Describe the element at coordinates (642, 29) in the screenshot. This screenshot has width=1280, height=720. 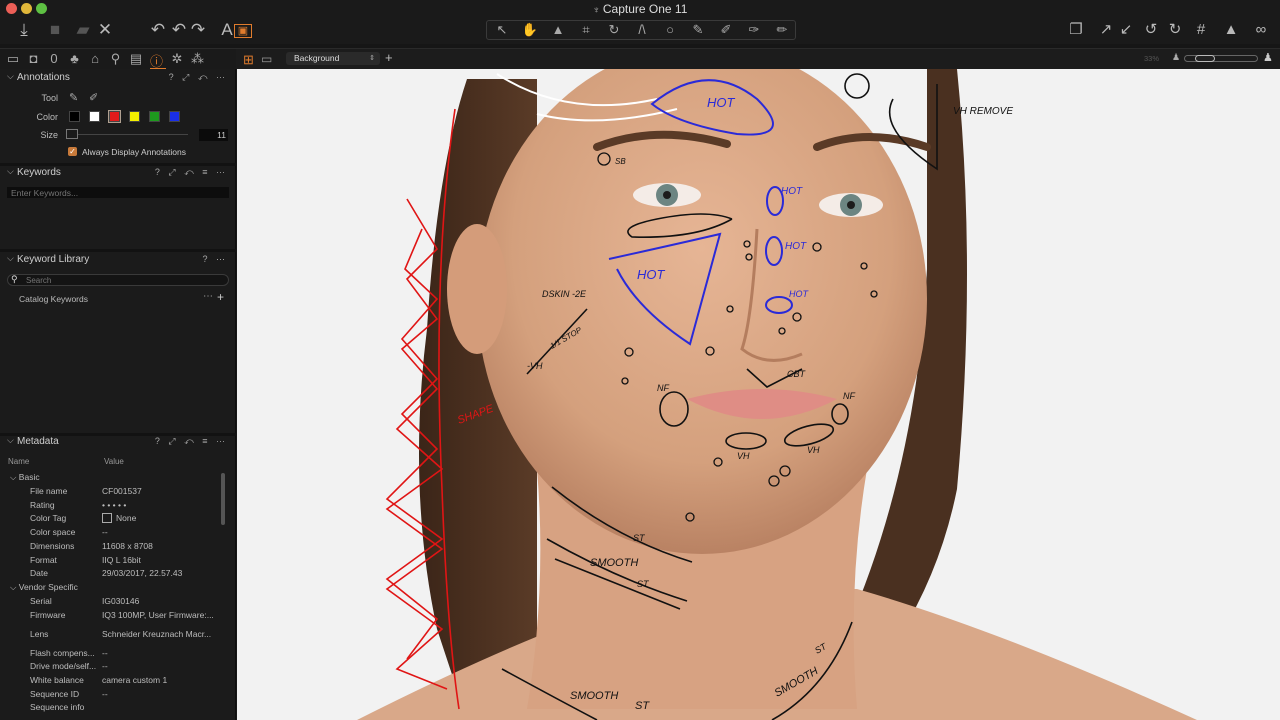
I see `keystone-tool-icon: /\` at that location.